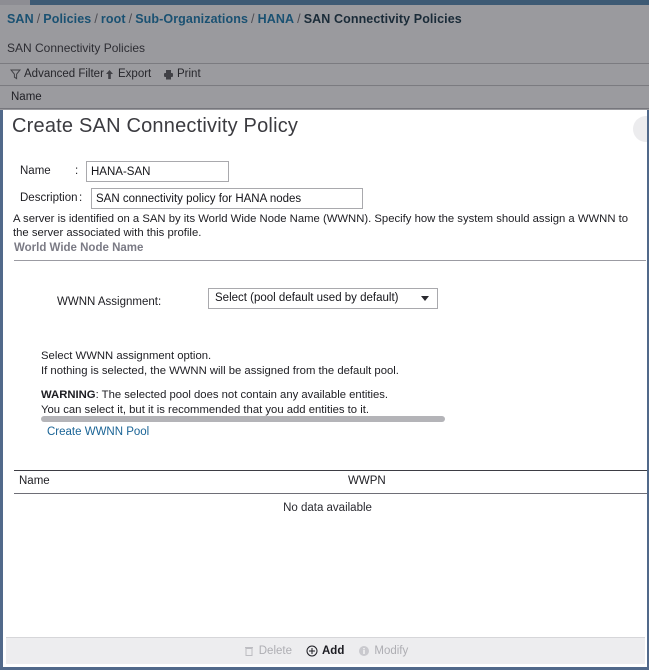  Describe the element at coordinates (49, 198) in the screenshot. I see `description-field-label: Description` at that location.